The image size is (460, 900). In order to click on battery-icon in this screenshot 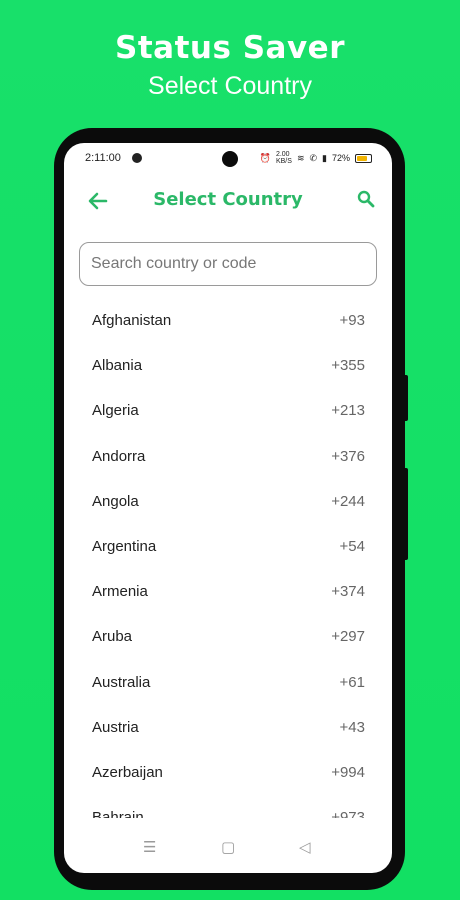, I will do `click(363, 158)`.